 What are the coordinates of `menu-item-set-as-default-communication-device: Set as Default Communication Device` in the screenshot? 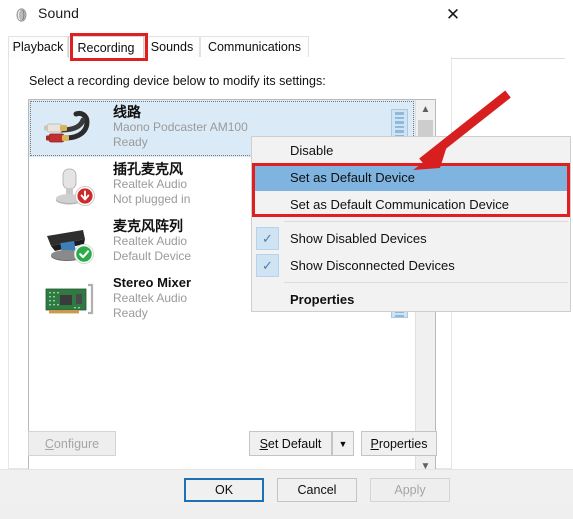 It's located at (411, 204).